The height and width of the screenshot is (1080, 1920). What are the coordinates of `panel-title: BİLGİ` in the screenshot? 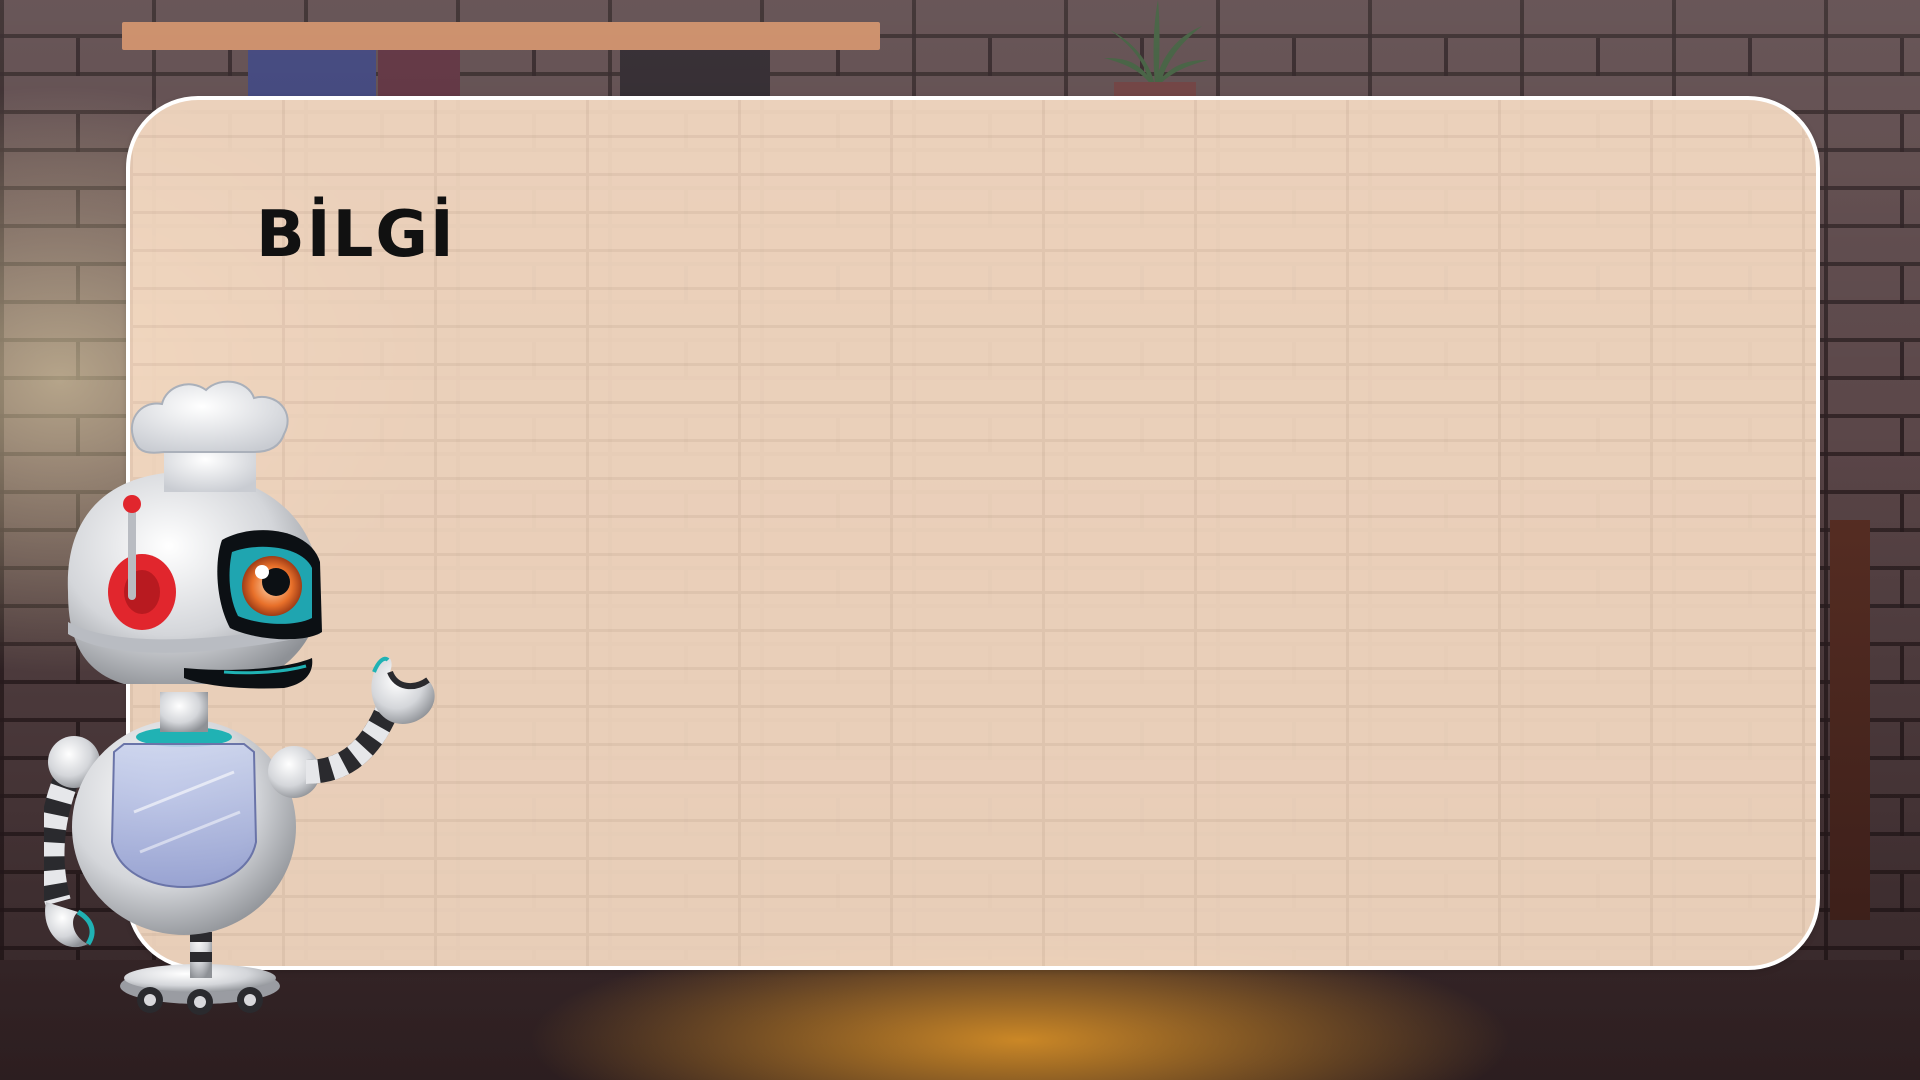 It's located at (356, 235).